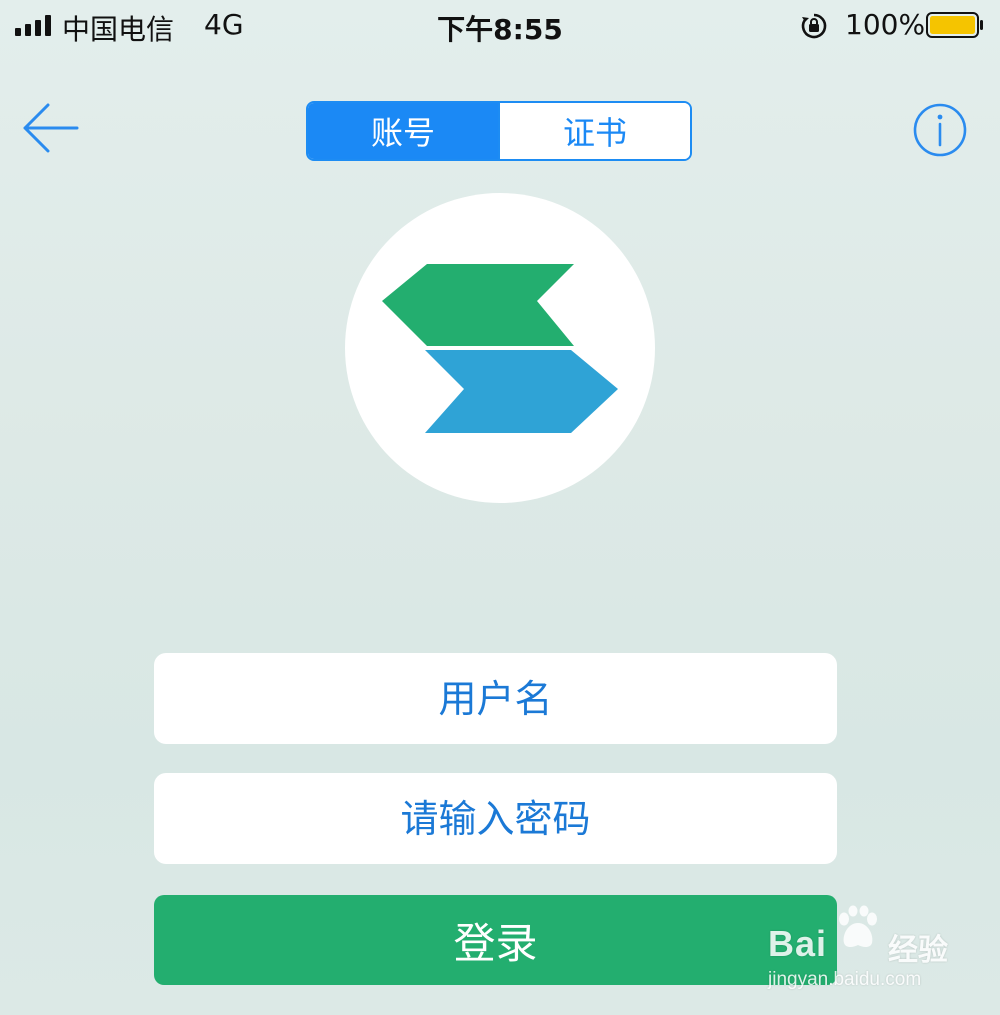  I want to click on app-logo, so click(500, 348).